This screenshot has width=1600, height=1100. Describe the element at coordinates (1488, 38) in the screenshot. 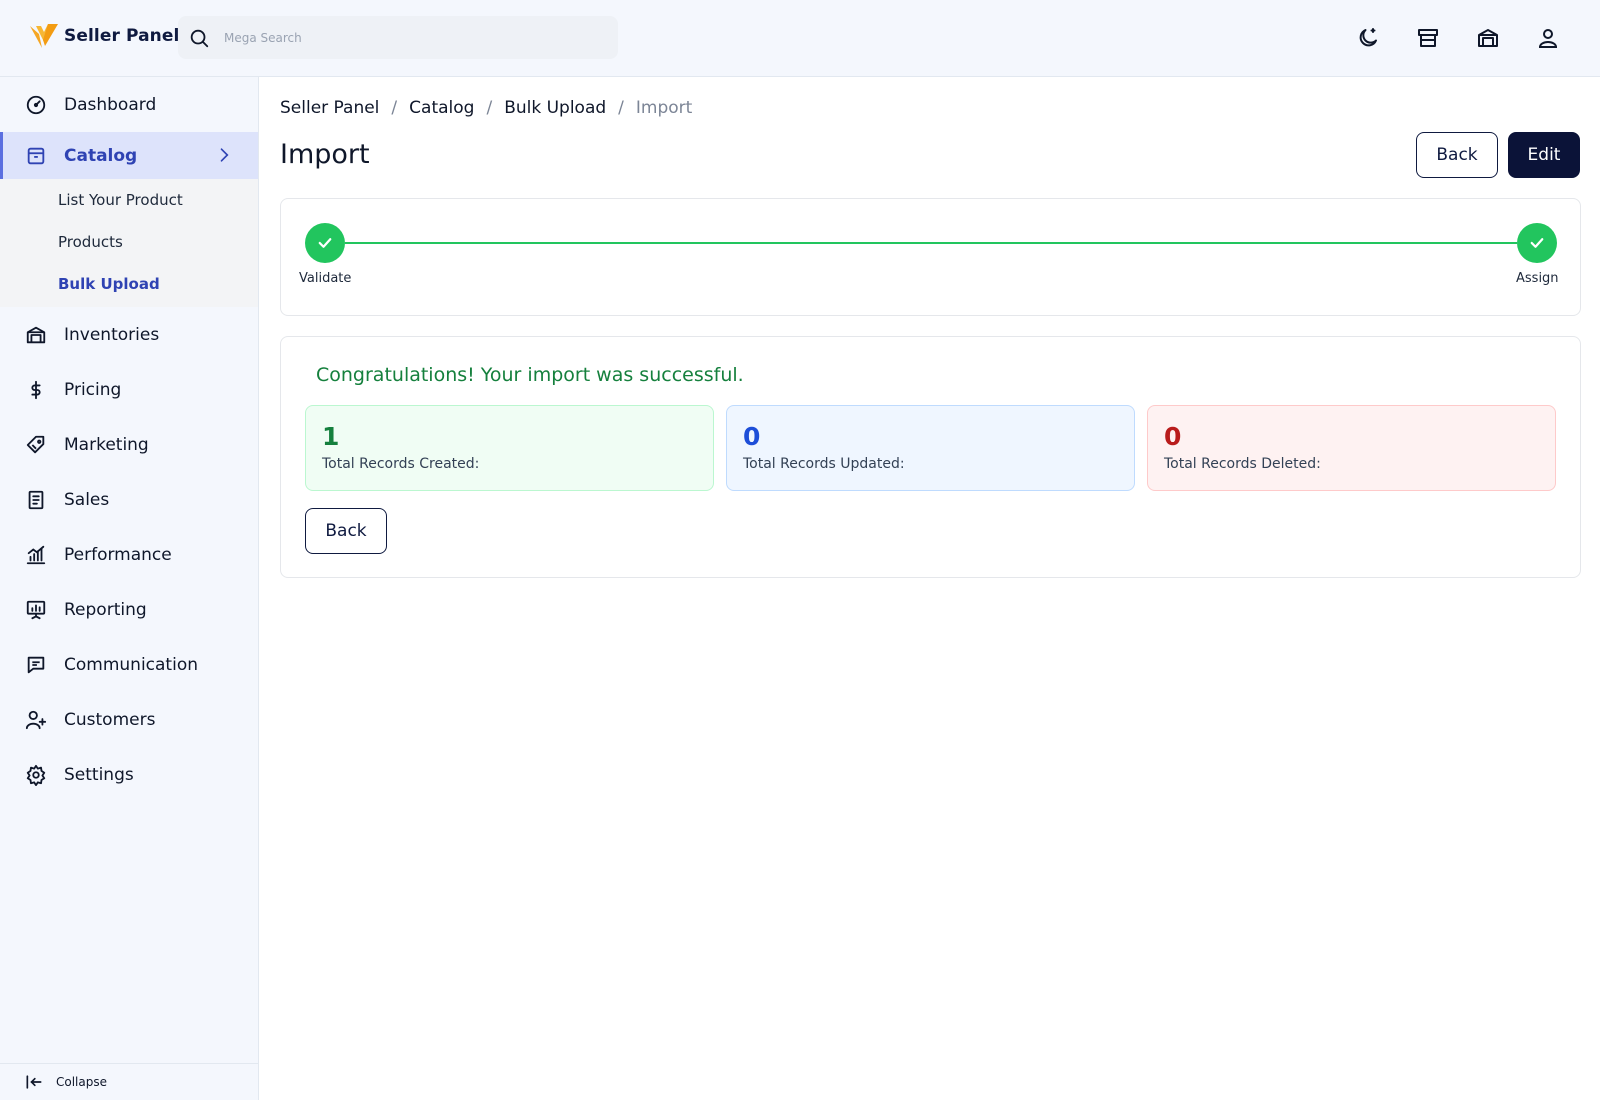

I see `warehouse-icon` at that location.